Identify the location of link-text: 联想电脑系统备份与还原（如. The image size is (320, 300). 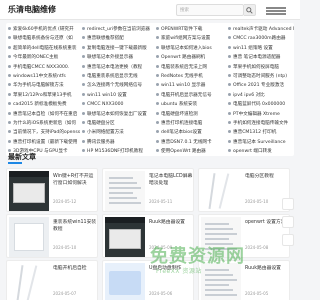
(43, 39).